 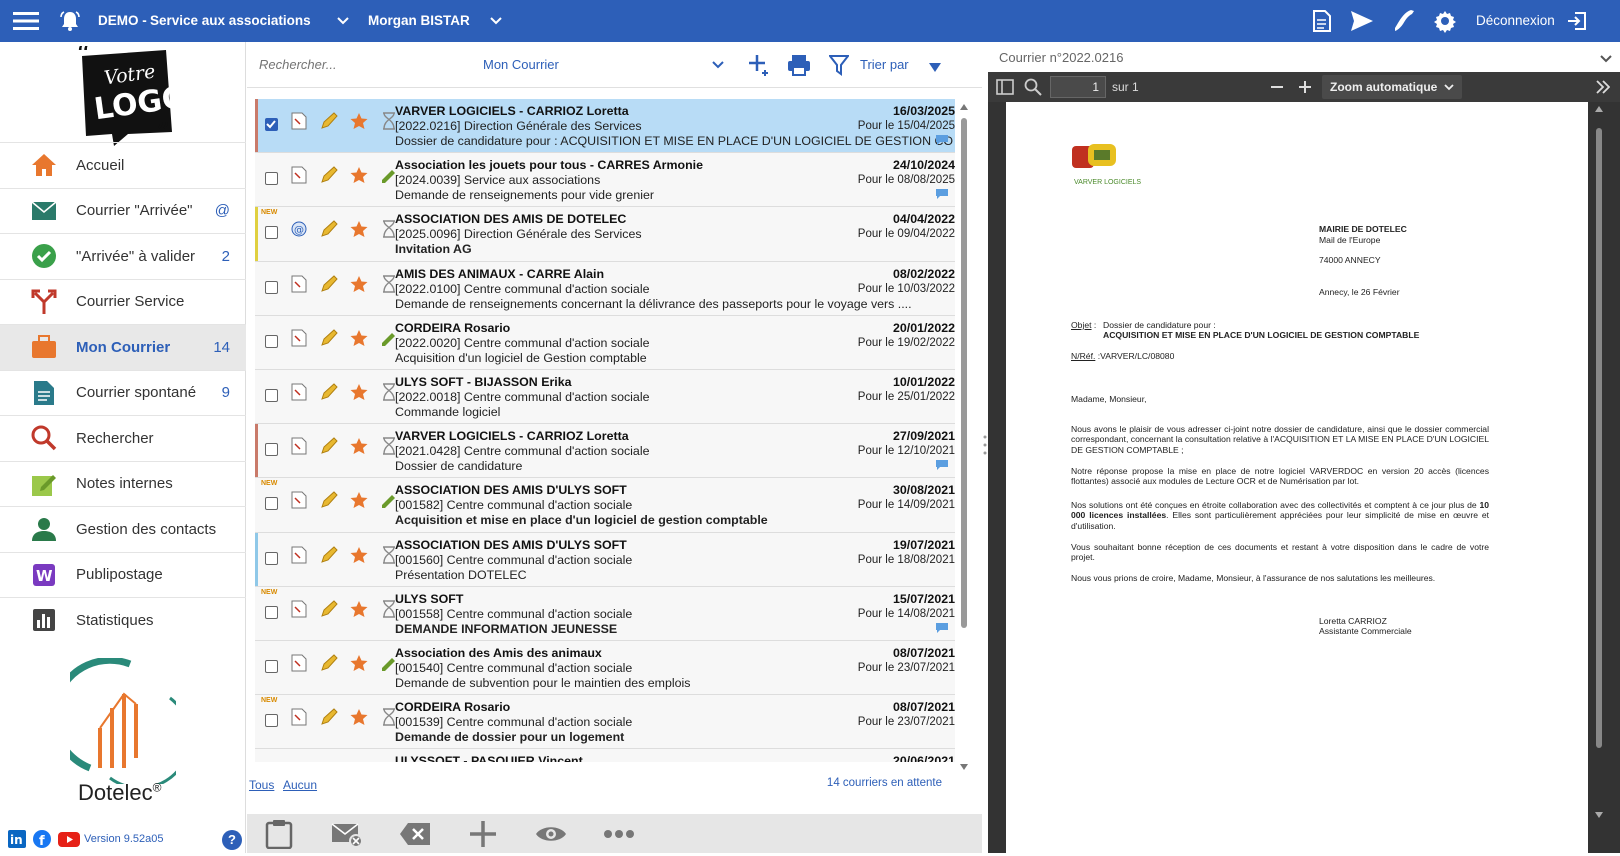 I want to click on nav-item-rechercher: Rechercher, so click(x=123, y=438).